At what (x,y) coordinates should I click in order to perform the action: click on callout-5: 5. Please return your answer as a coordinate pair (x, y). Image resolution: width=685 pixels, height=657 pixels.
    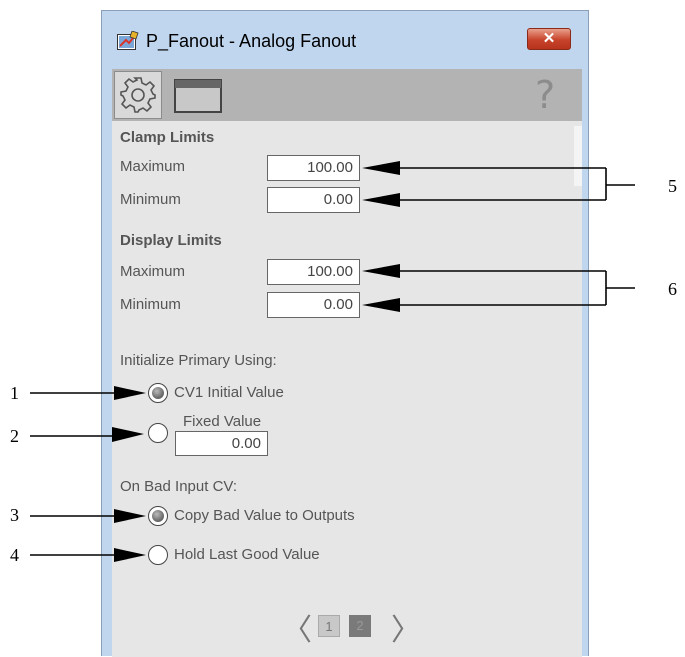
    Looking at the image, I should click on (672, 186).